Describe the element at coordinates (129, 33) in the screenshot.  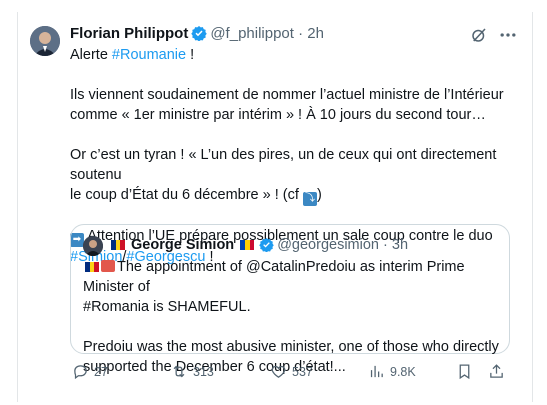
I see `author-name: Florian Philippot` at that location.